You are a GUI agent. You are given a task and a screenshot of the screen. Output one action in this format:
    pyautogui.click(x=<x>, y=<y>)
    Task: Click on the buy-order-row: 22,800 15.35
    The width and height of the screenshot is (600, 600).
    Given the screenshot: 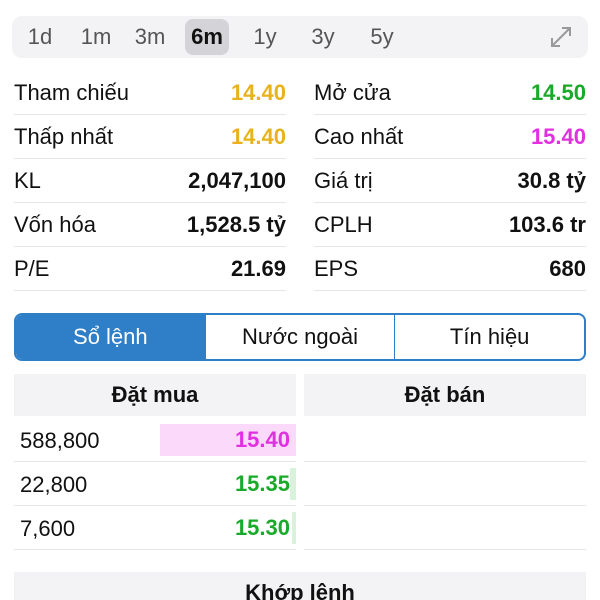 What is the action you would take?
    pyautogui.click(x=155, y=484)
    